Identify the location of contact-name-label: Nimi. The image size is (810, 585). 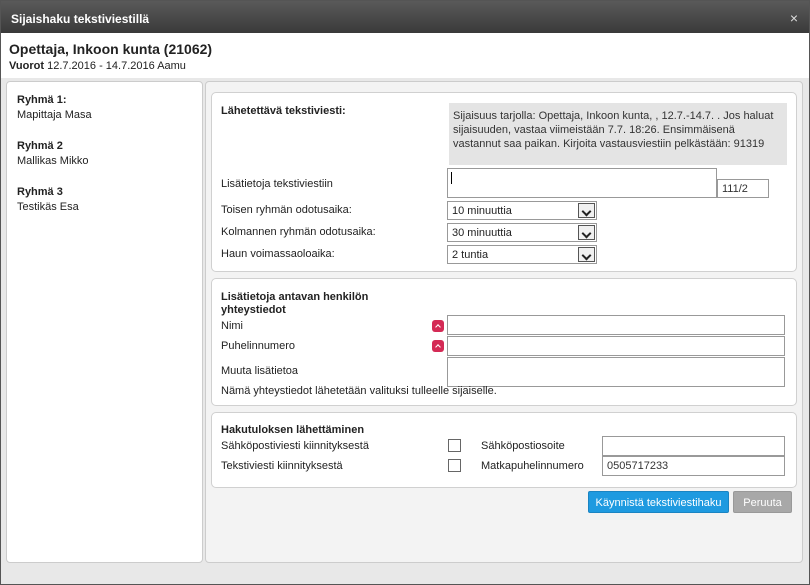
(232, 326).